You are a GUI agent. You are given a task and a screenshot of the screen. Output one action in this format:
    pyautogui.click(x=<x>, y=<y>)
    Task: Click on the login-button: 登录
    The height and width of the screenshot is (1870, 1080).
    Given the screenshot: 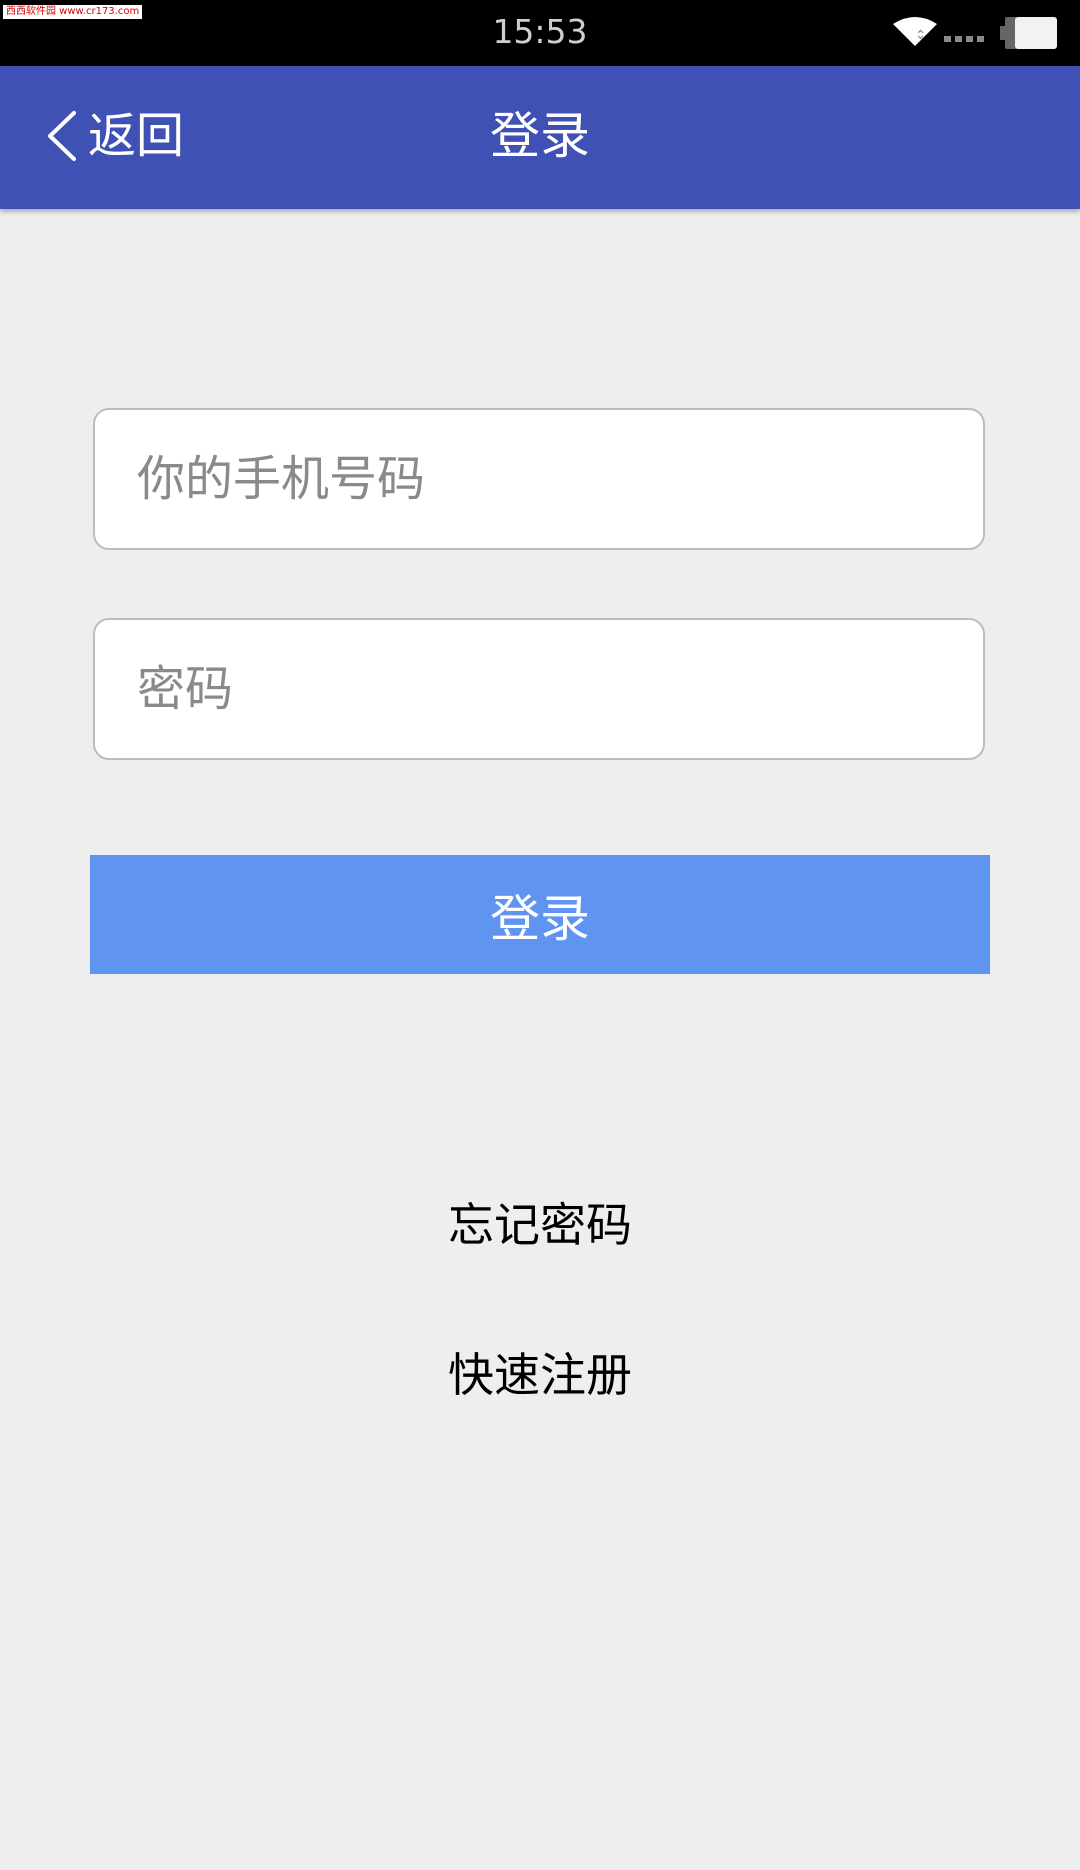 What is the action you would take?
    pyautogui.click(x=540, y=914)
    